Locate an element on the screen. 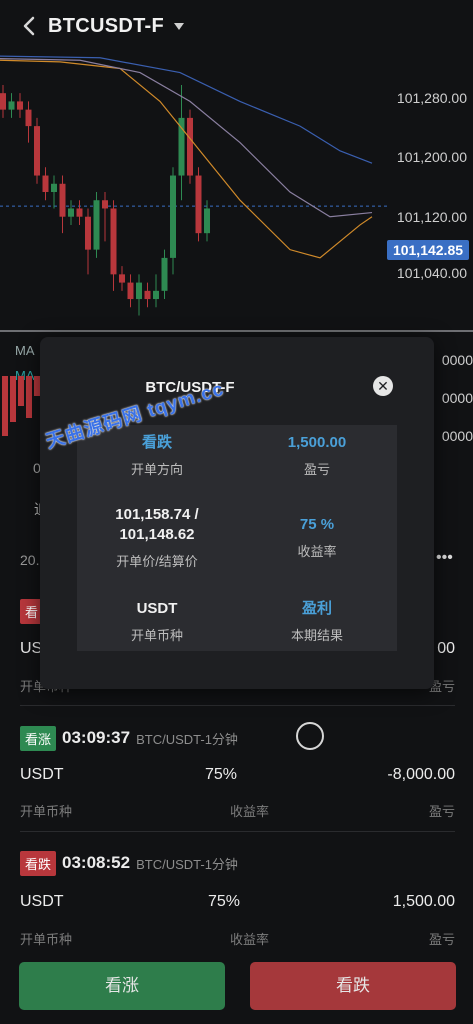  result-cell: 盈利 本期结果 is located at coordinates (317, 621).